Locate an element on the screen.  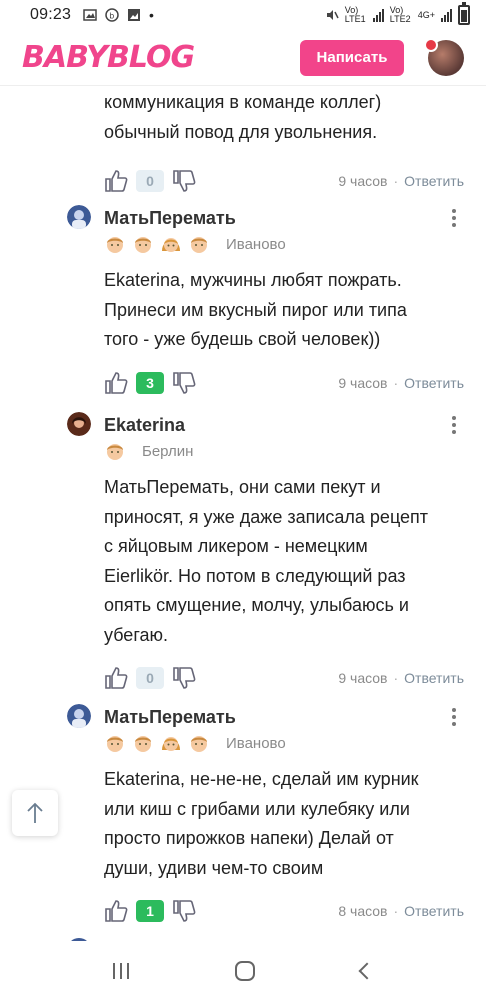
arrow-up-icon is located at coordinates (35, 812).